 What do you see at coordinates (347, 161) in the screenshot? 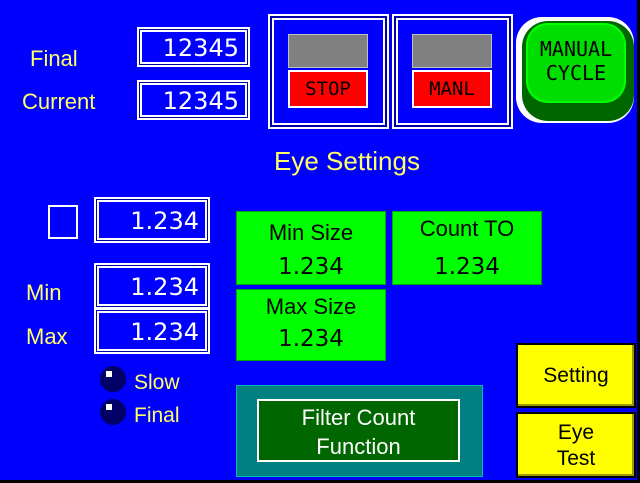
I see `page-title: Eye Settings` at bounding box center [347, 161].